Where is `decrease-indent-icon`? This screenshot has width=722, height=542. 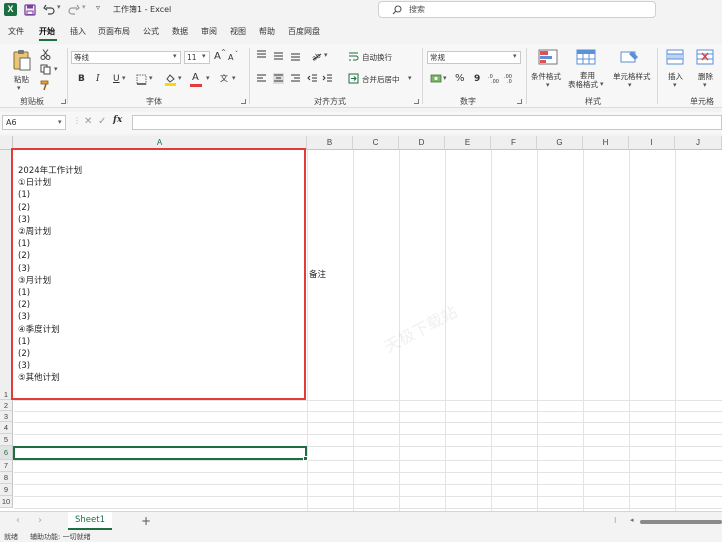
decrease-indent-icon is located at coordinates (312, 78).